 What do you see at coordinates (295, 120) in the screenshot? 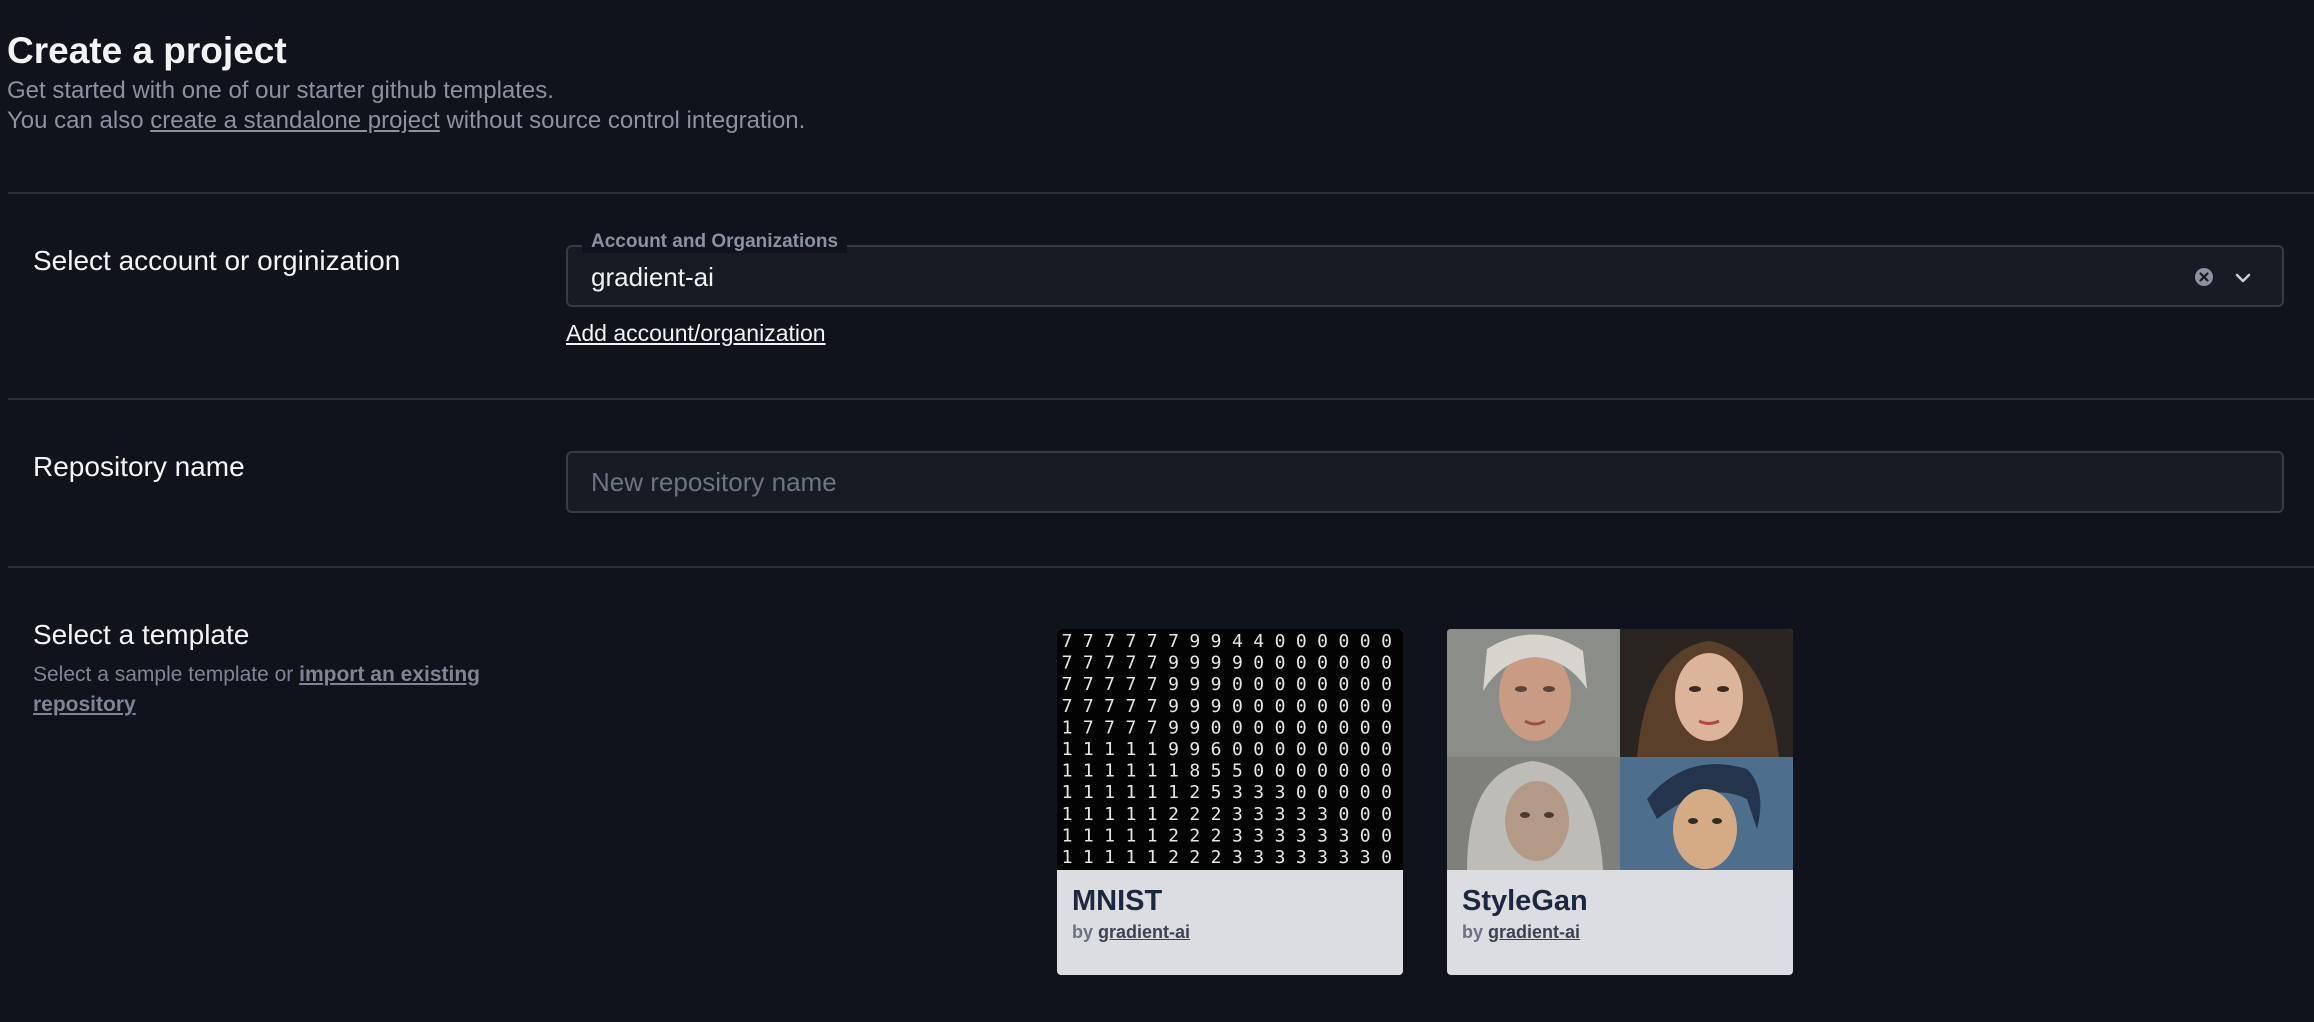
I see `standalone-project-link: create a standalone project` at bounding box center [295, 120].